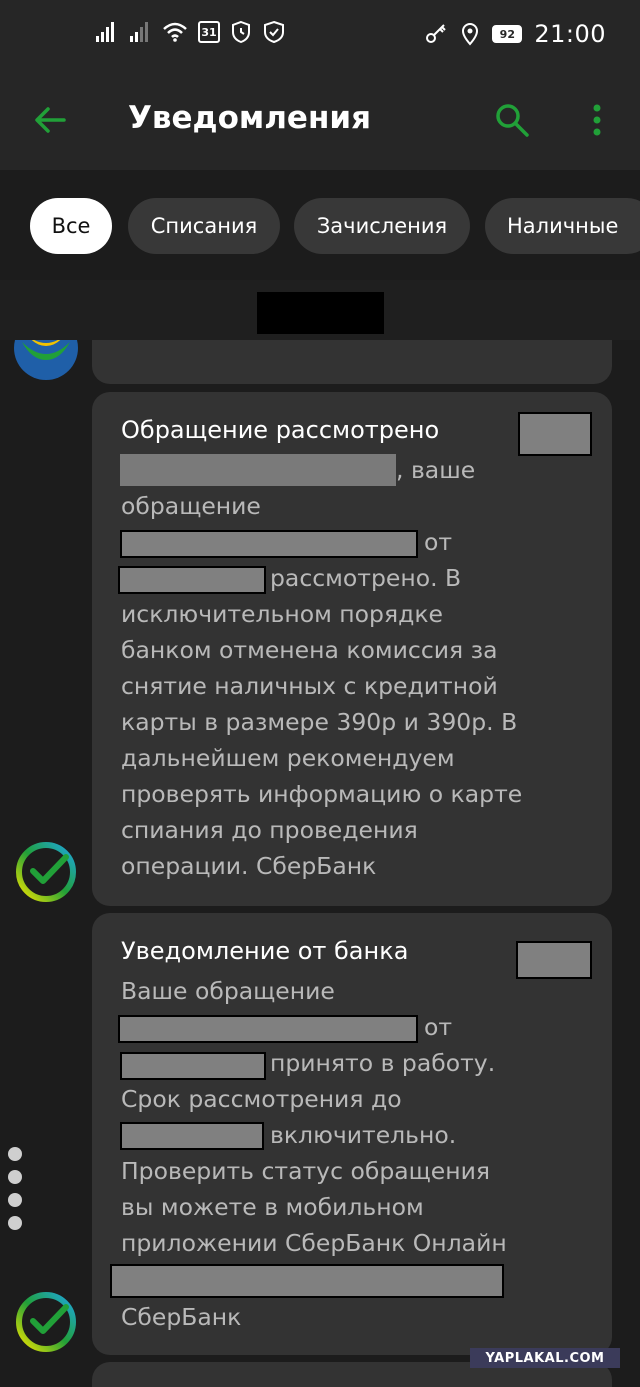 Image resolution: width=640 pixels, height=1387 pixels. I want to click on app-bar: Уведомления, so click(320, 120).